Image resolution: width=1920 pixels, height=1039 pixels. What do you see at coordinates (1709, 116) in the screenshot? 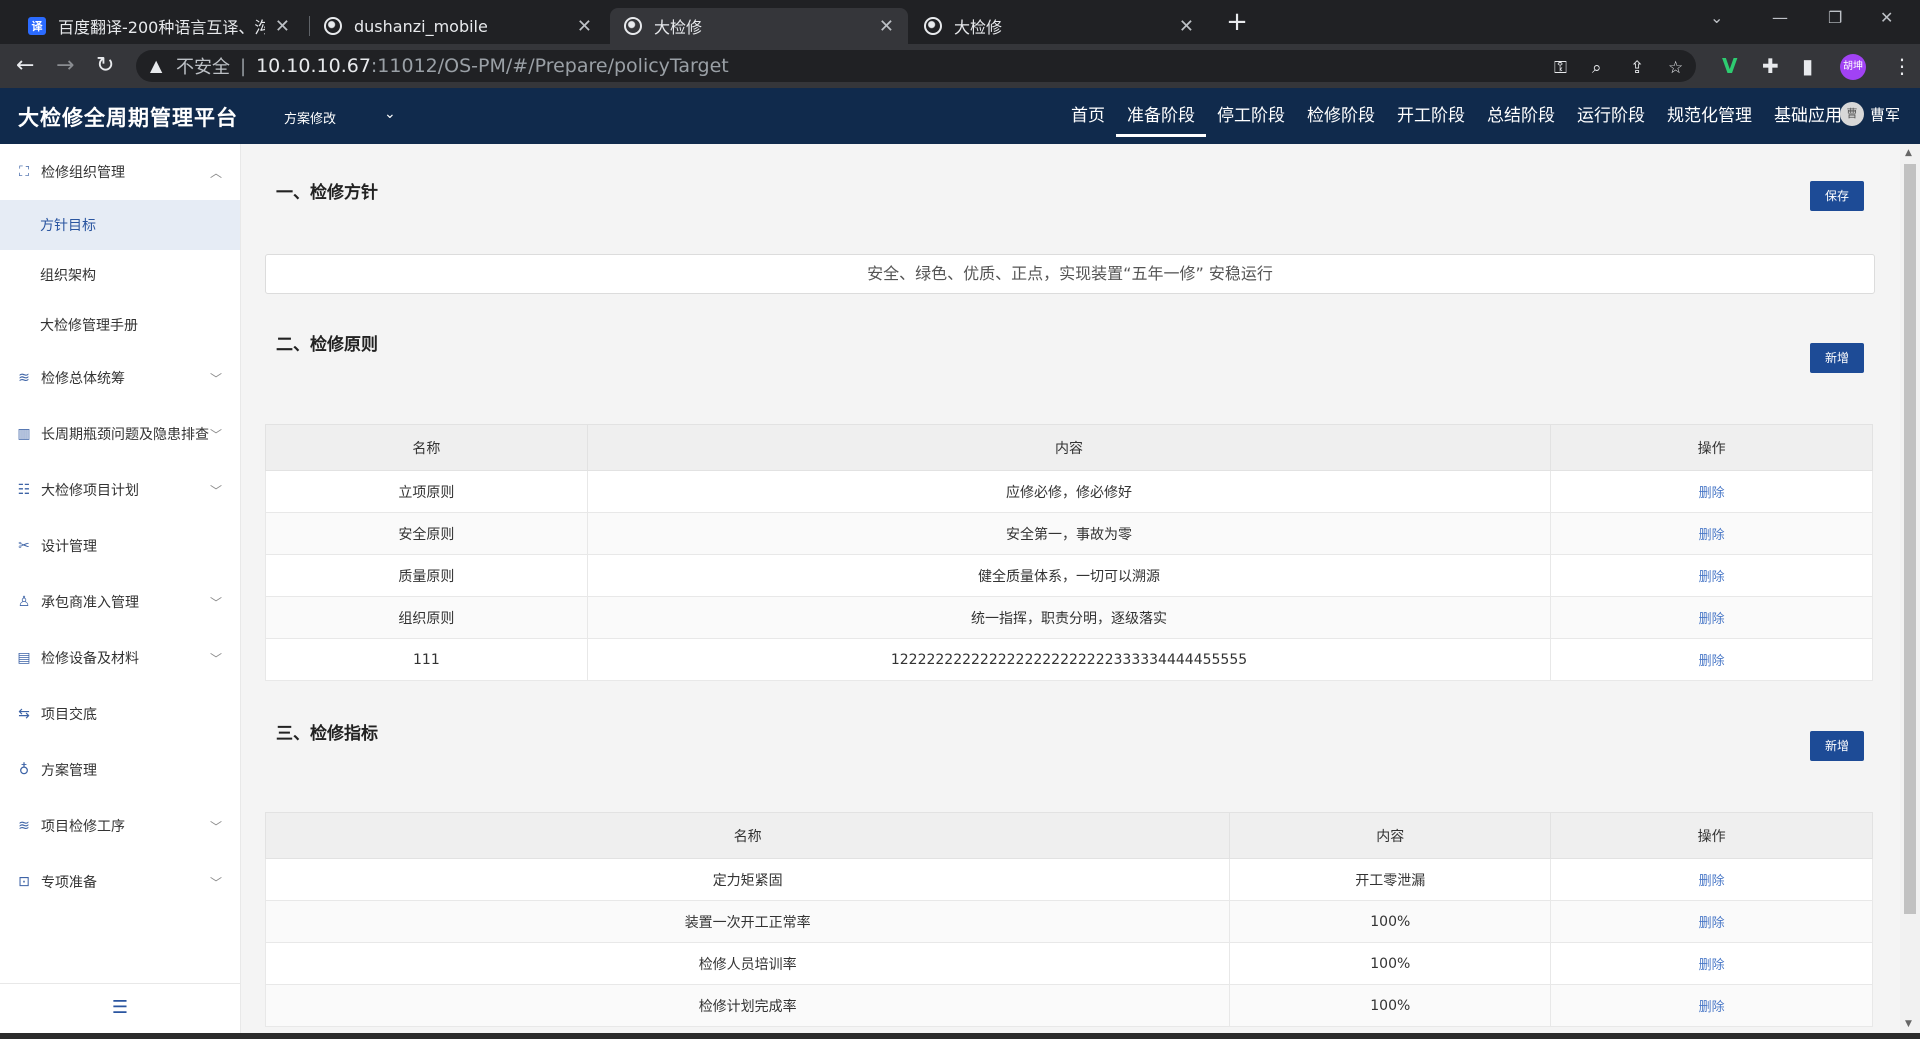
I see `nav-standard: 规范化管理` at bounding box center [1709, 116].